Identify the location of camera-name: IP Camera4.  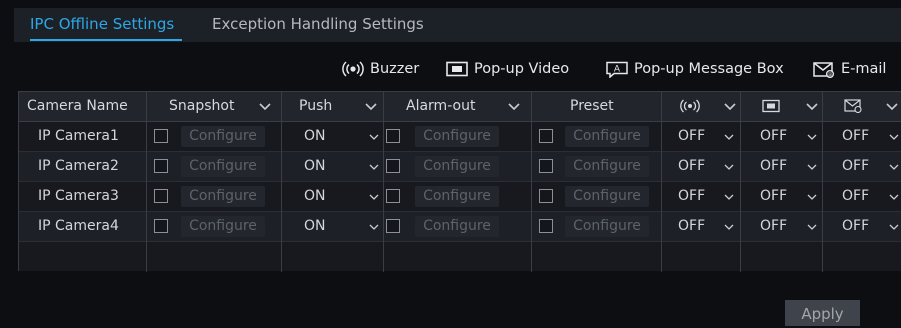
(78, 226).